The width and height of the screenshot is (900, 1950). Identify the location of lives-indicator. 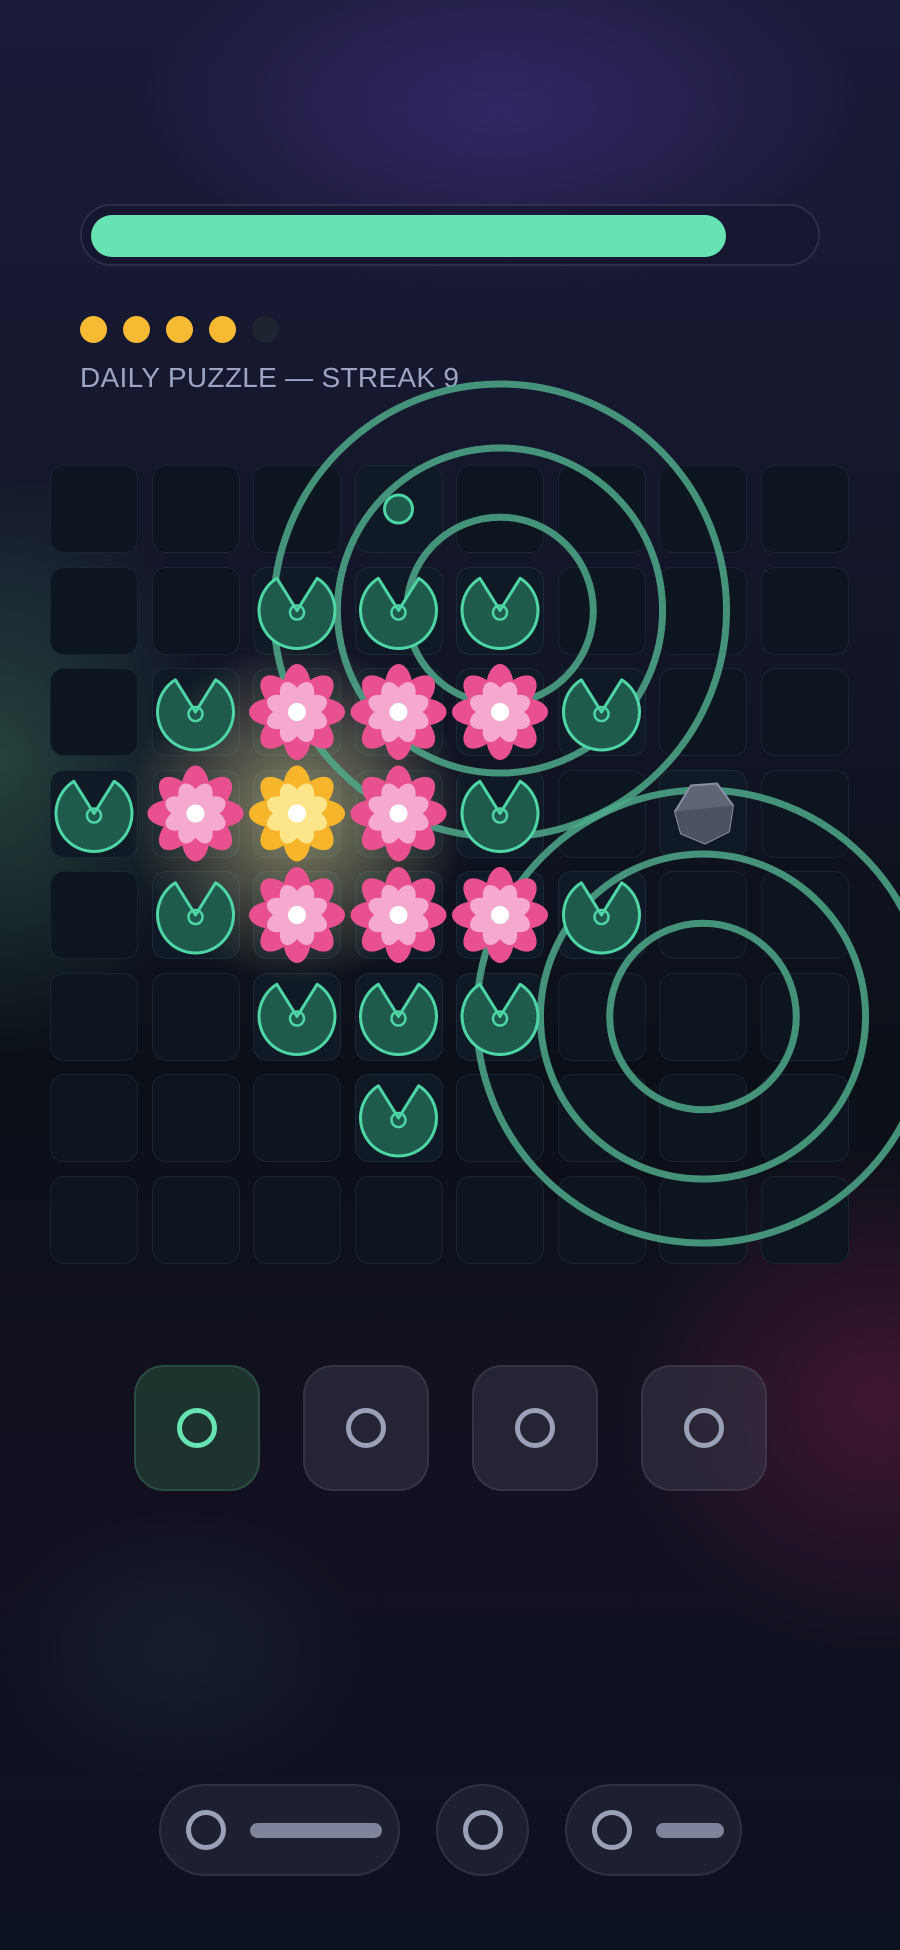
(179, 329).